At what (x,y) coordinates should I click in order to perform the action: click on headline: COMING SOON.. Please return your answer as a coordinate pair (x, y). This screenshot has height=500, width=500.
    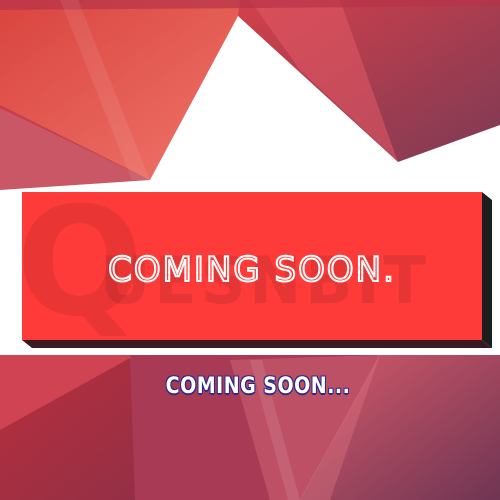
    Looking at the image, I should click on (251, 270).